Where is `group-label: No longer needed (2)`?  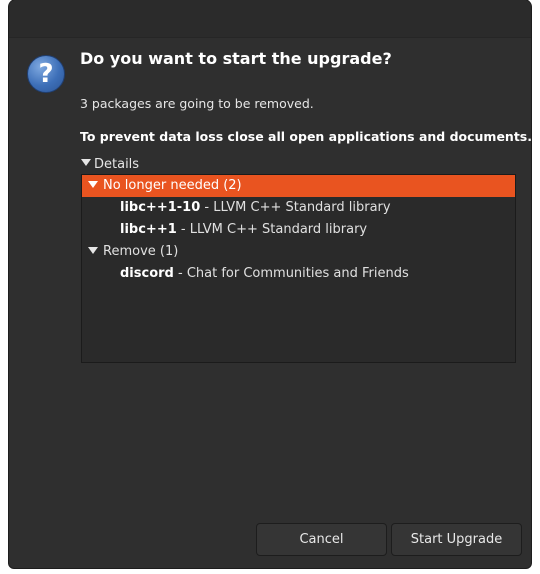 group-label: No longer needed (2) is located at coordinates (172, 185).